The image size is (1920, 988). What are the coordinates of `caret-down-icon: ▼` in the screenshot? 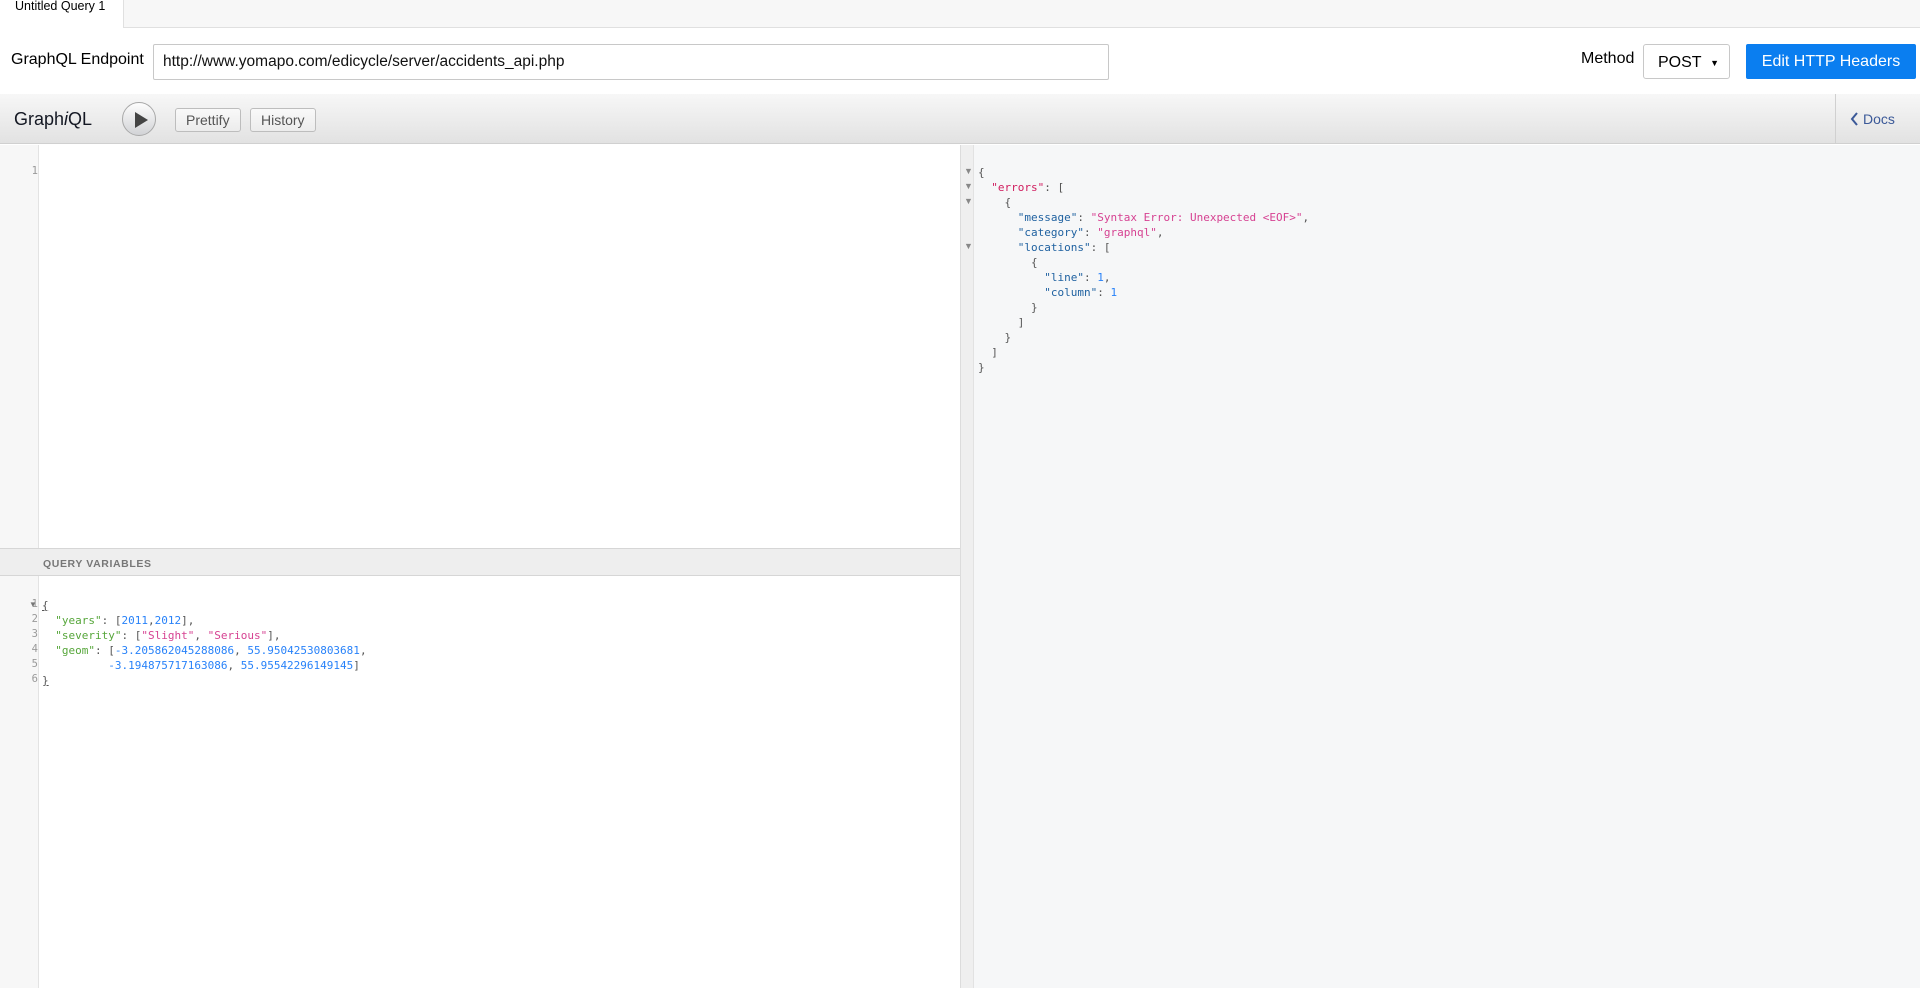 It's located at (1714, 63).